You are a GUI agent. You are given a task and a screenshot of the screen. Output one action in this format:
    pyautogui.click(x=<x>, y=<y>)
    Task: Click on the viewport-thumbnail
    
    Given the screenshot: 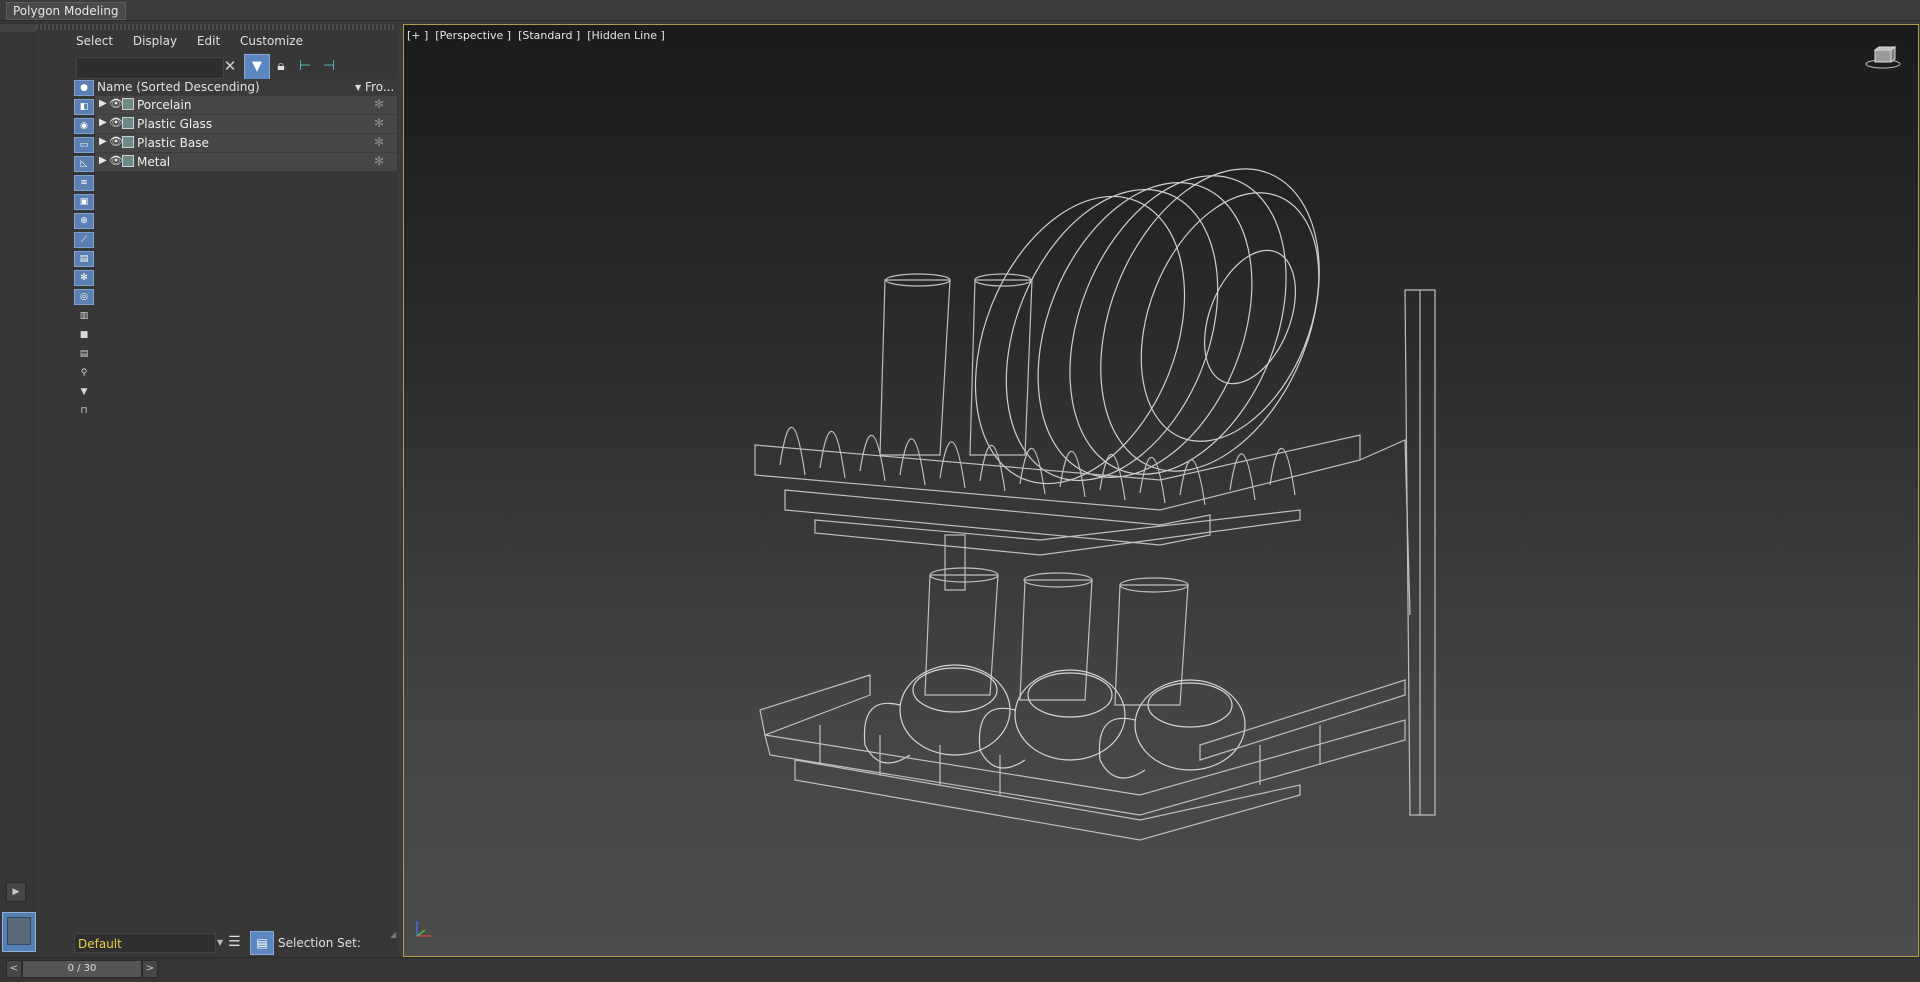 What is the action you would take?
    pyautogui.click(x=19, y=932)
    